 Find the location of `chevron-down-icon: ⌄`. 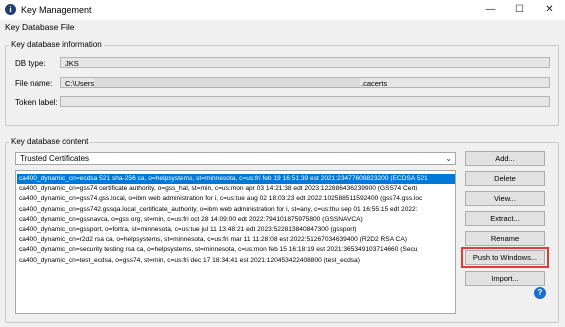

chevron-down-icon: ⌄ is located at coordinates (448, 158).